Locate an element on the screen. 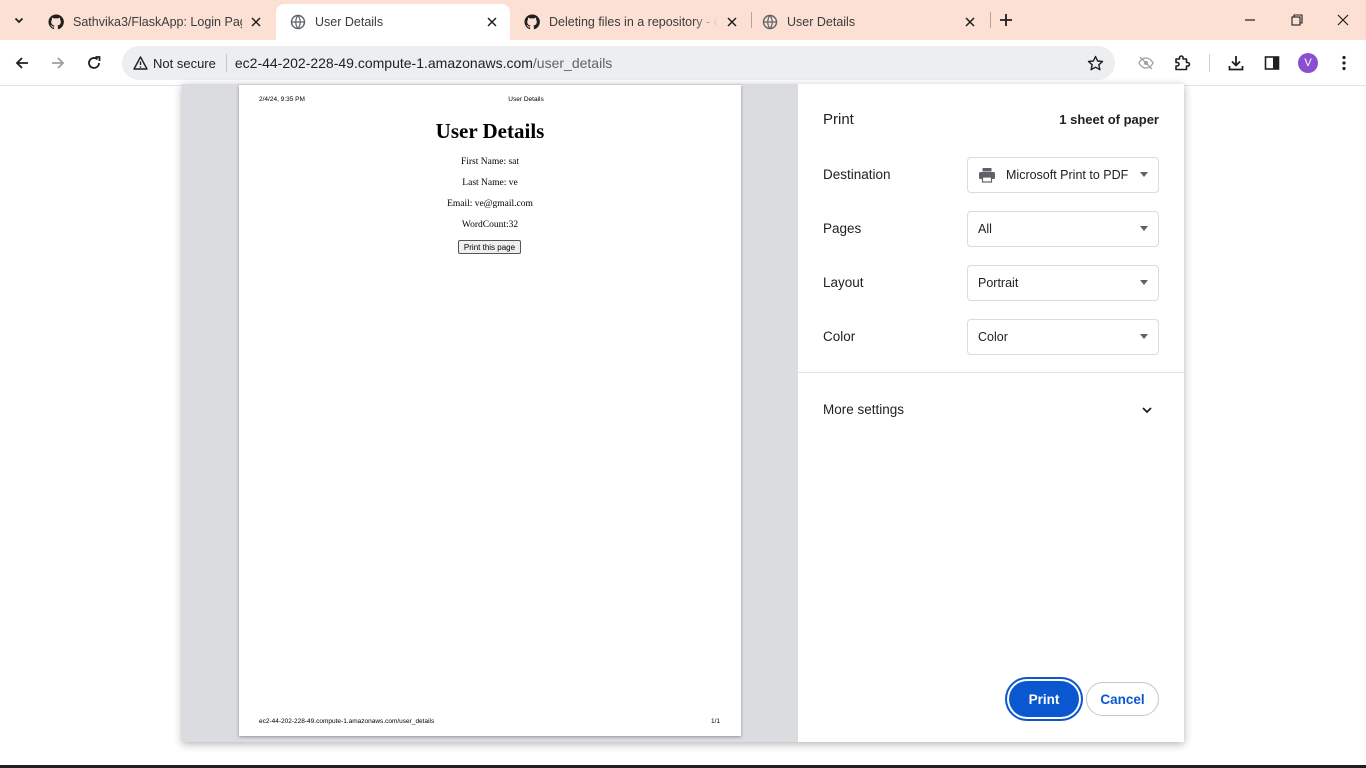 The width and height of the screenshot is (1366, 768). settings-divider is located at coordinates (991, 372).